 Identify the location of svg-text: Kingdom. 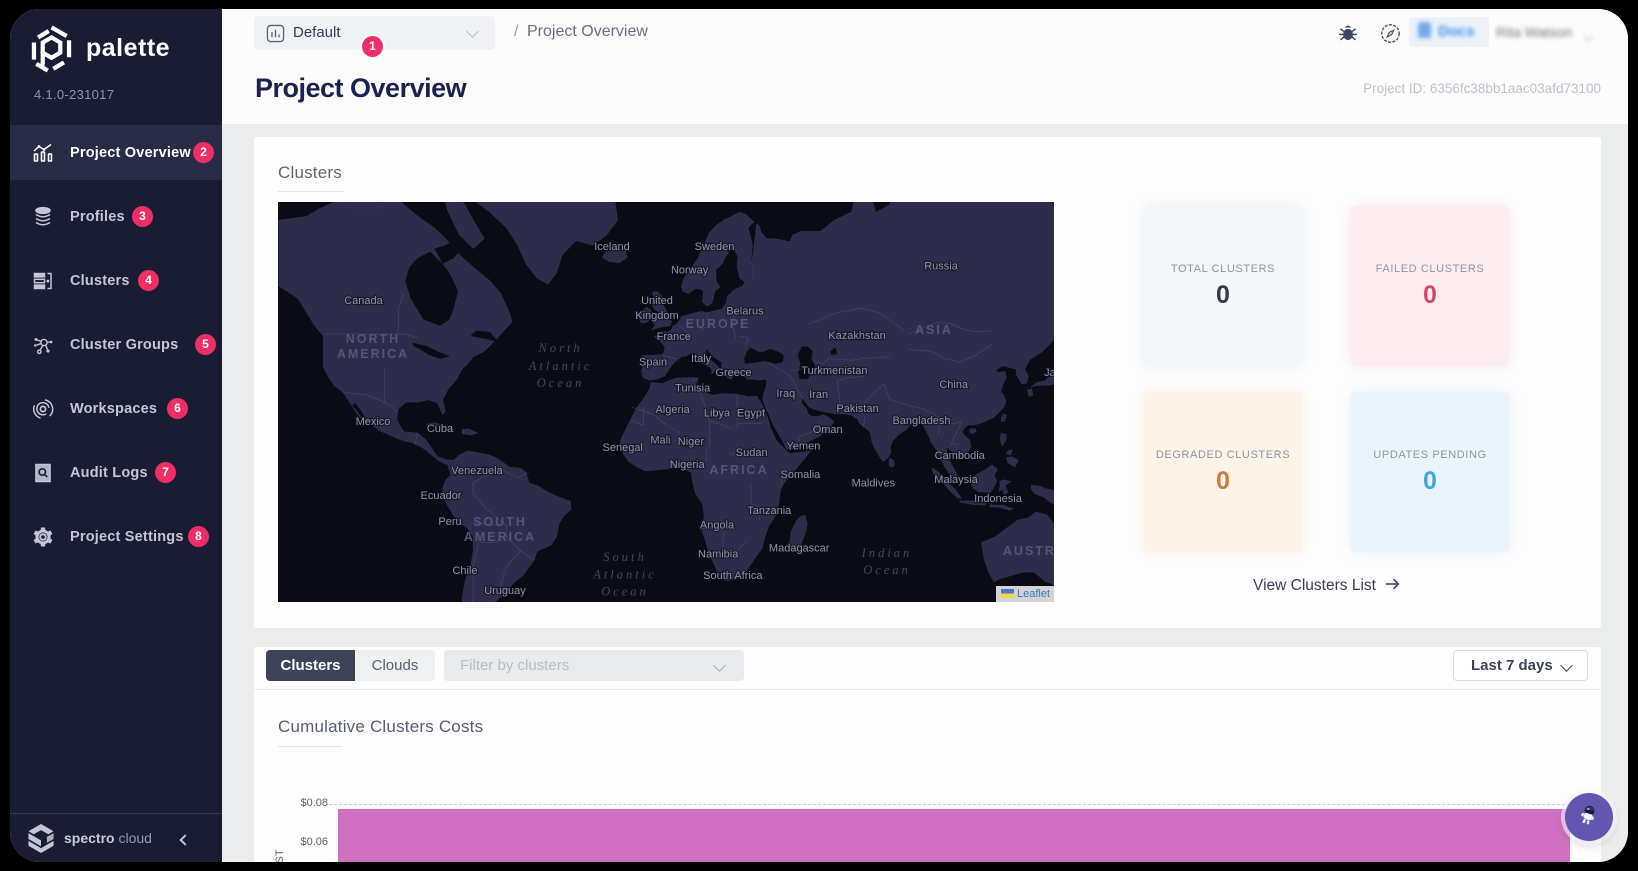
(656, 316).